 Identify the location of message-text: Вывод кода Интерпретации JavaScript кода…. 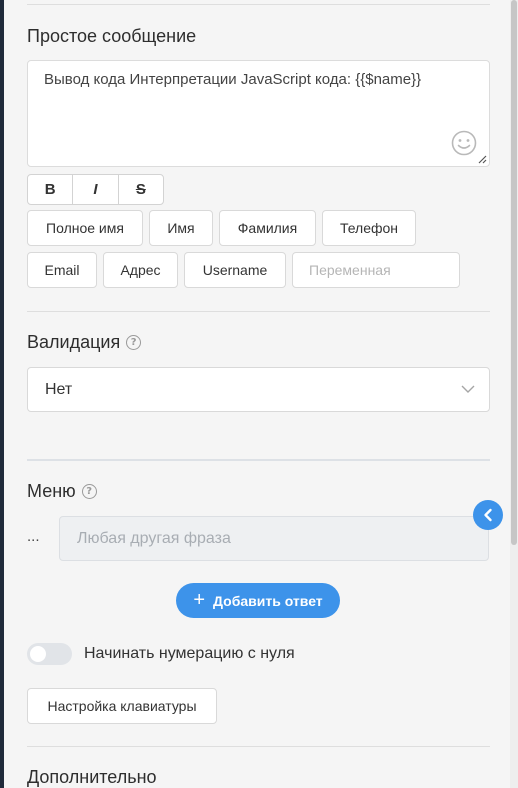
(232, 79).